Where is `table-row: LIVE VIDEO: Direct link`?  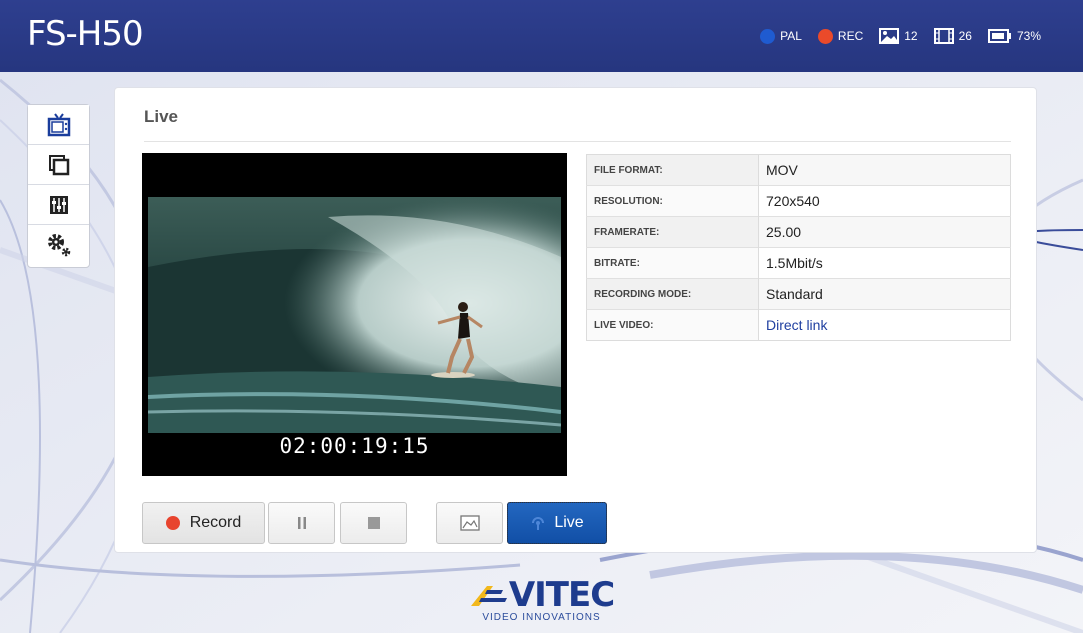 table-row: LIVE VIDEO: Direct link is located at coordinates (798, 325).